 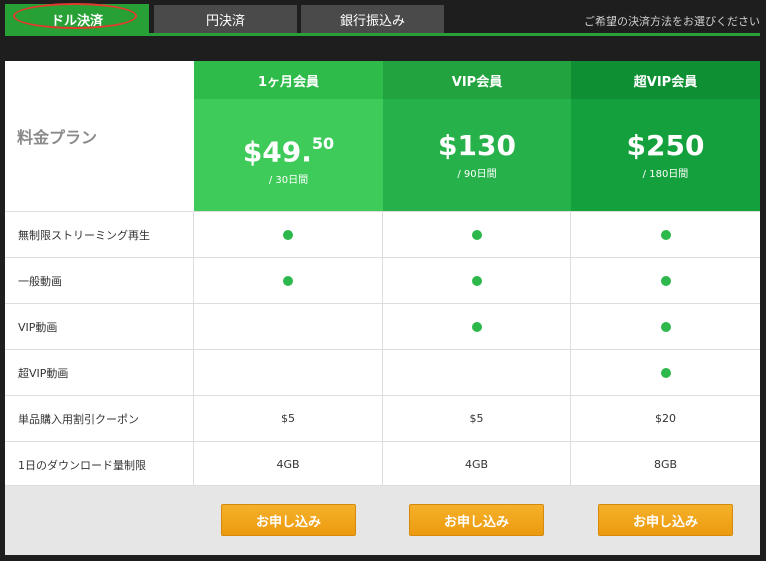 I want to click on feature-row-streaming: 無制限ストリーミング再生, so click(x=382, y=234).